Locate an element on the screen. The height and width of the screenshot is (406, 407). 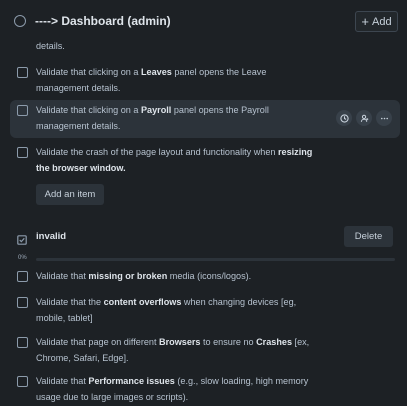
circle-icon is located at coordinates (20, 21).